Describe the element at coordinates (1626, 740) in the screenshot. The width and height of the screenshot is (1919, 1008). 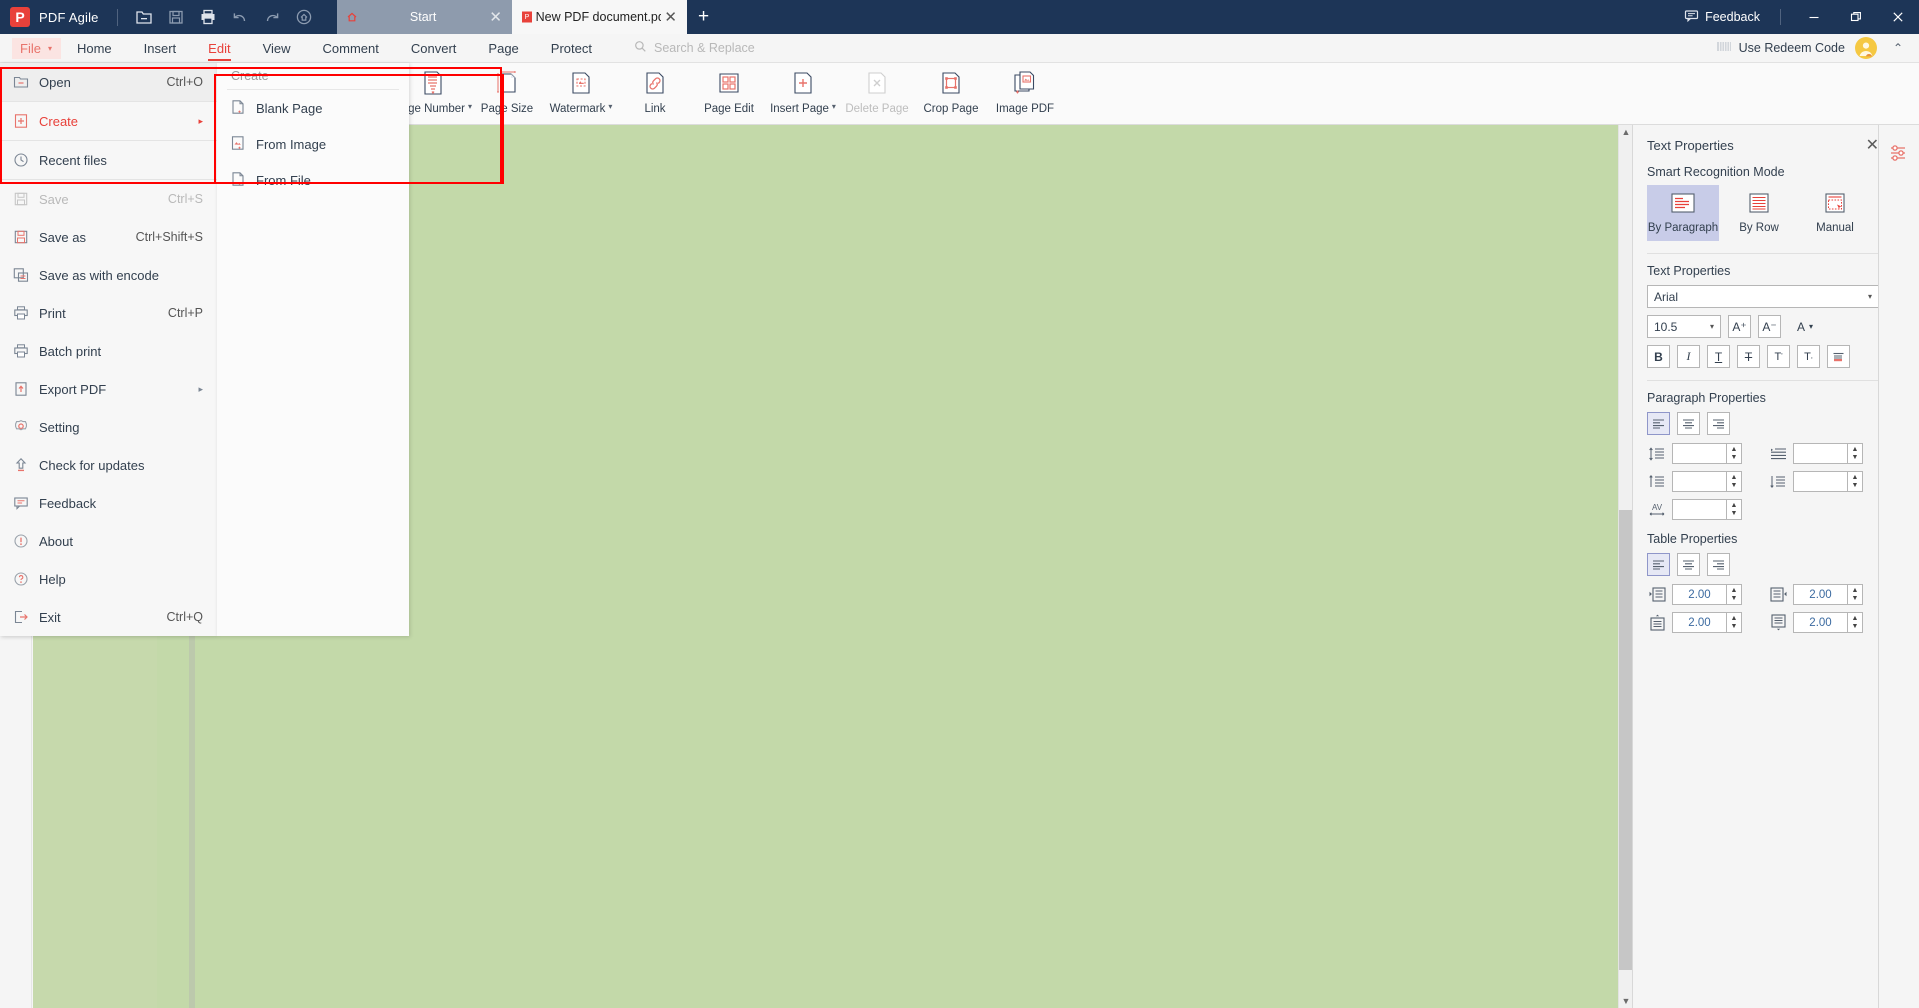
I see `scrollbar-thumb` at that location.